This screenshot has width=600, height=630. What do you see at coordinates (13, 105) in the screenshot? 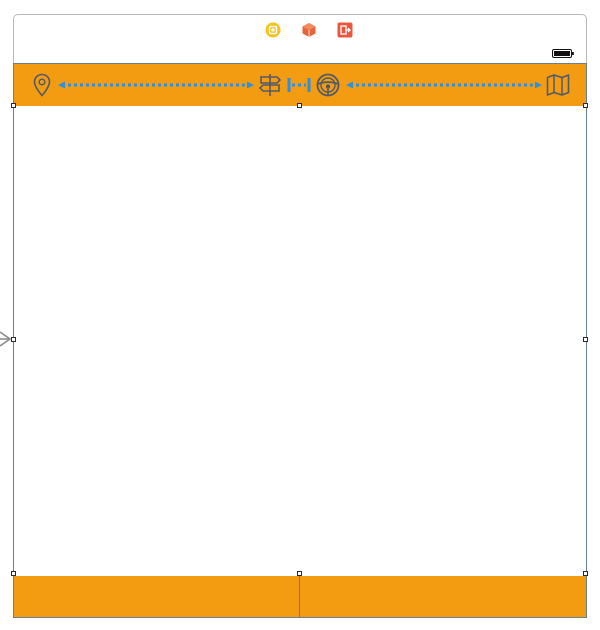
I see `resize-handle-top-left` at bounding box center [13, 105].